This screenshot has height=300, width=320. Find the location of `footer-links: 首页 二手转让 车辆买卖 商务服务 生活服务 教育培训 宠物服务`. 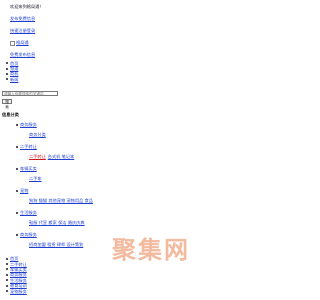

footer-links: 首页 二手转让 车辆买卖 商务服务 生活服务 教育培训 宠物服务 is located at coordinates (16, 275).